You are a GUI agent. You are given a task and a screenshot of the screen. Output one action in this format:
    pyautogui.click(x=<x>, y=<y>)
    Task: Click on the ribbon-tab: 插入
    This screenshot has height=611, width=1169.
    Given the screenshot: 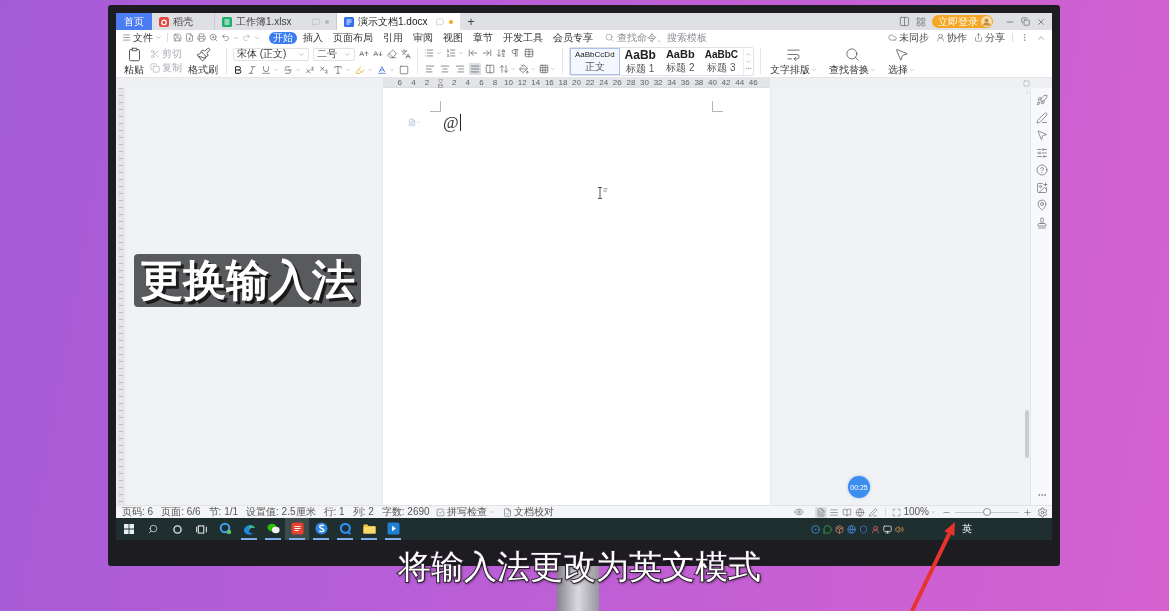 What is the action you would take?
    pyautogui.click(x=313, y=37)
    